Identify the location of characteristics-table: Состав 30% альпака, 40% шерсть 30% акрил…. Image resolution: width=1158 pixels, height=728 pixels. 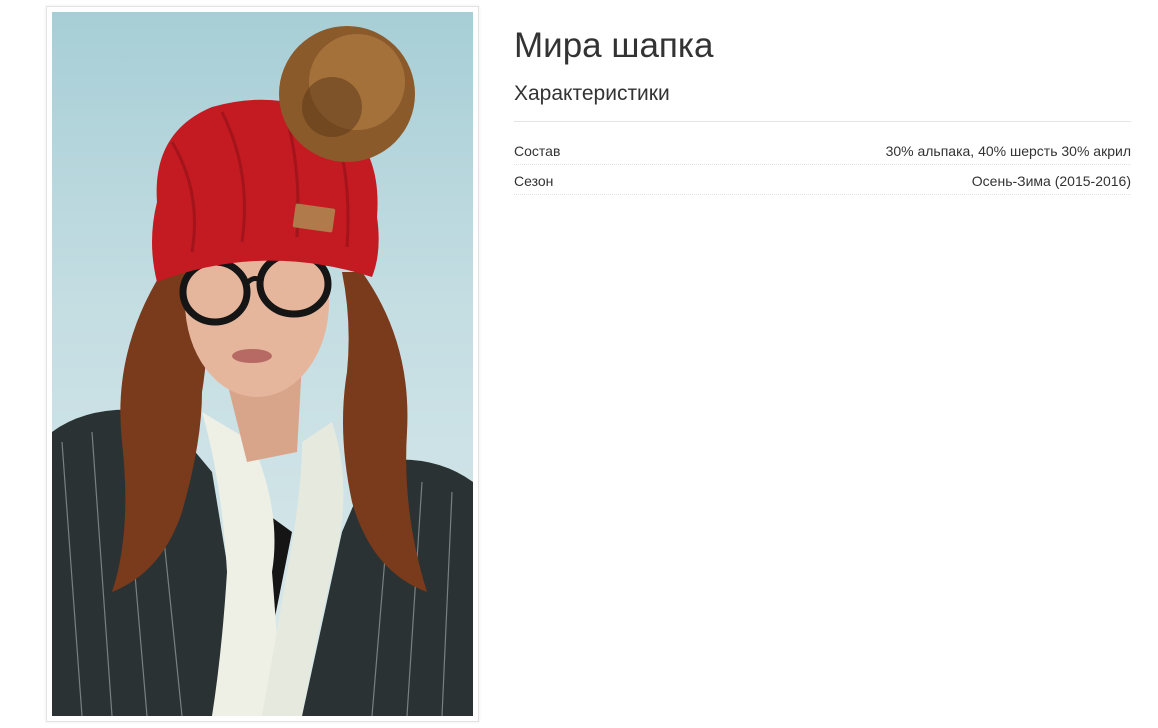
(822, 165).